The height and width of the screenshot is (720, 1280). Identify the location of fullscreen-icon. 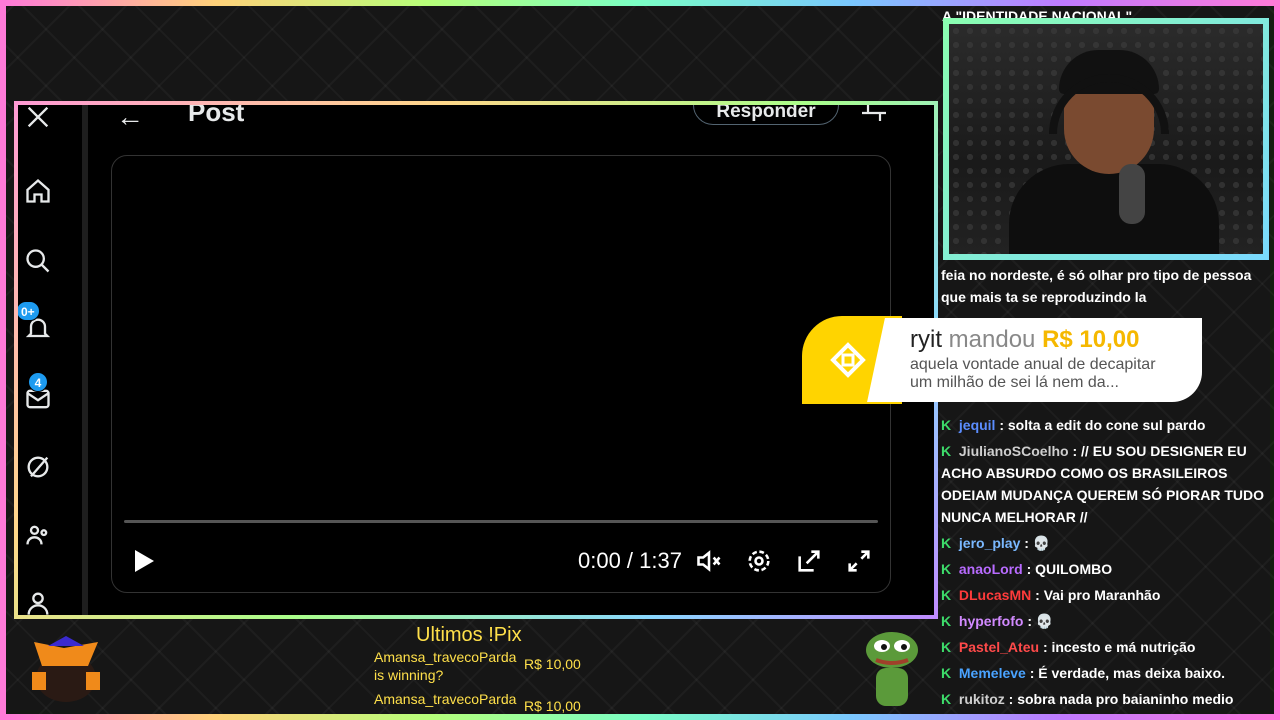
(859, 561).